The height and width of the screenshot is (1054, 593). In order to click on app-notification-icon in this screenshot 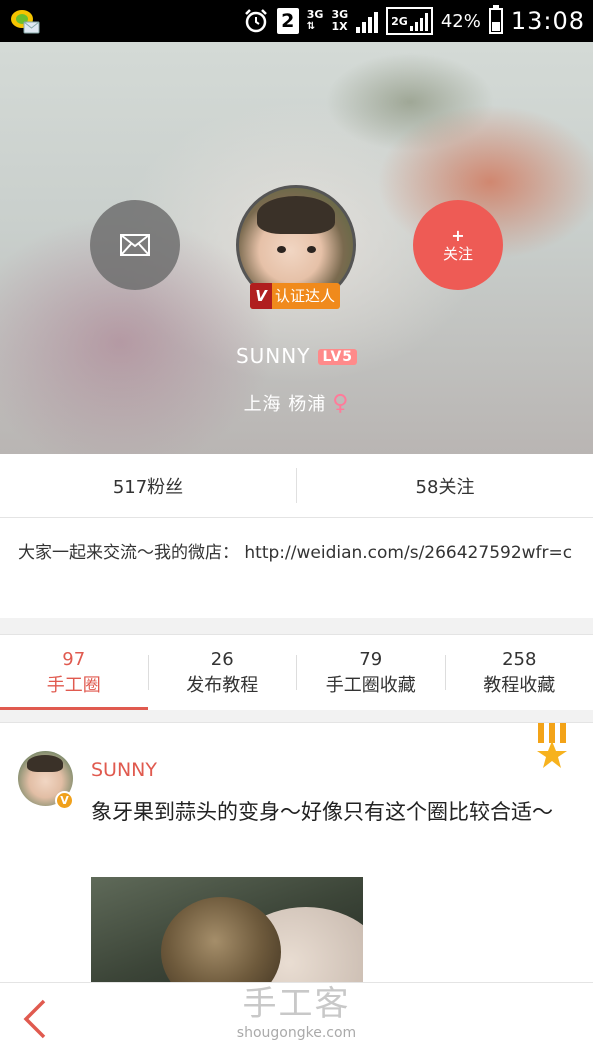, I will do `click(25, 22)`.